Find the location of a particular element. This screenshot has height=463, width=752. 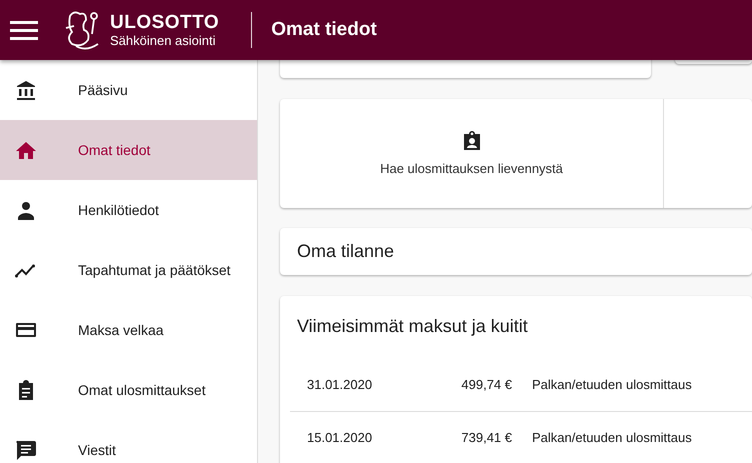

message-icon is located at coordinates (26, 450).